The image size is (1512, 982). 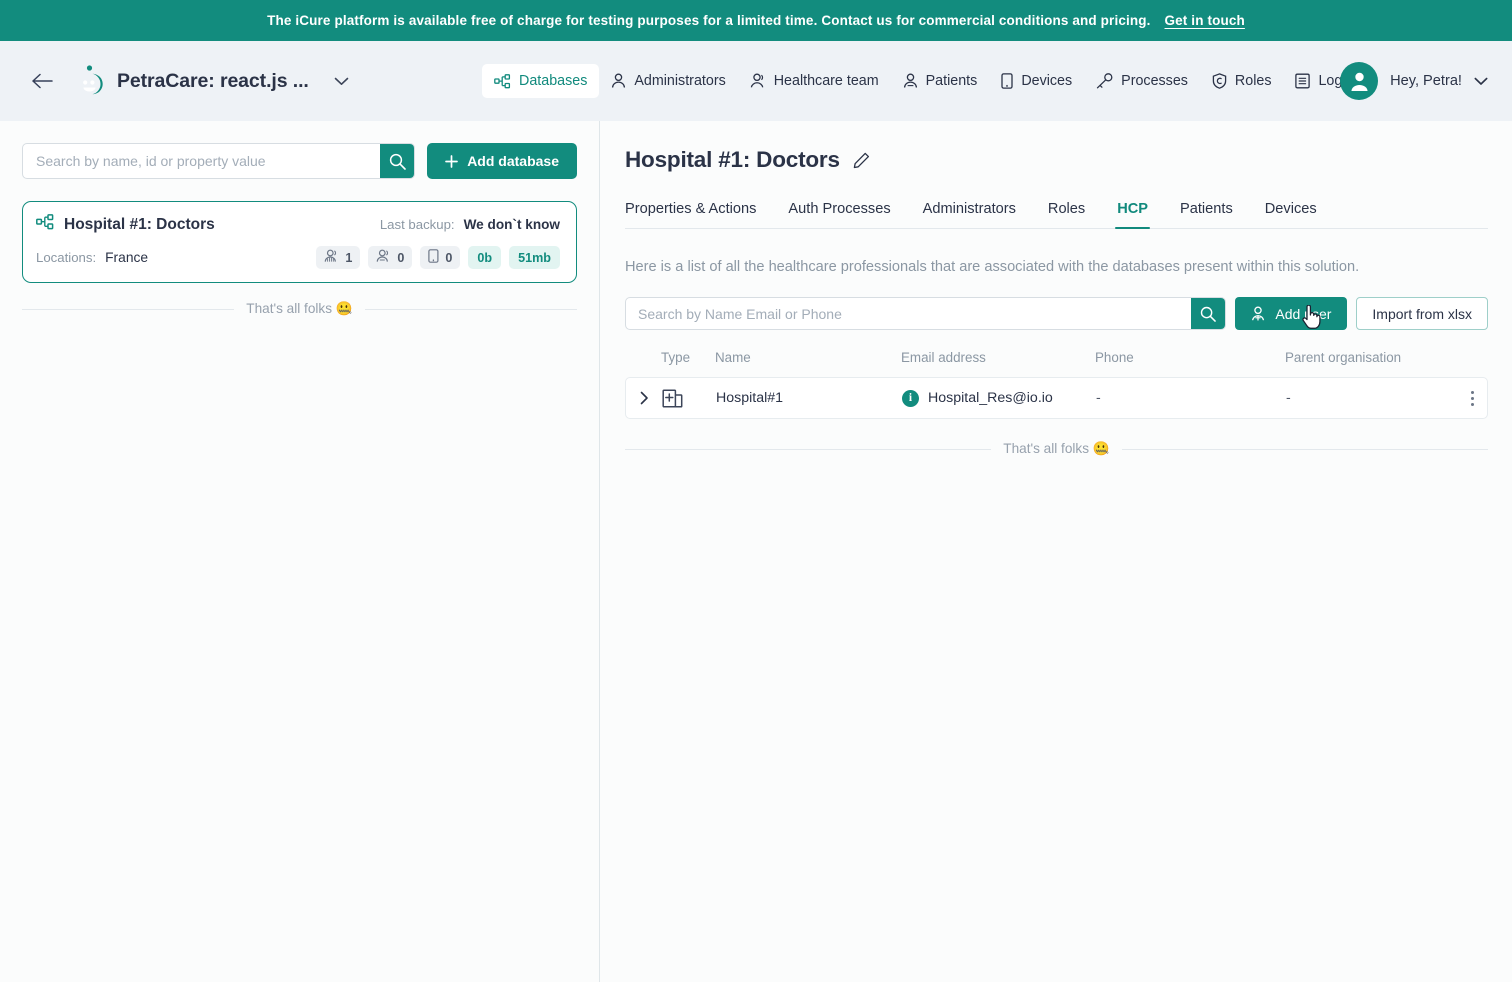 I want to click on edit-title-button, so click(x=861, y=160).